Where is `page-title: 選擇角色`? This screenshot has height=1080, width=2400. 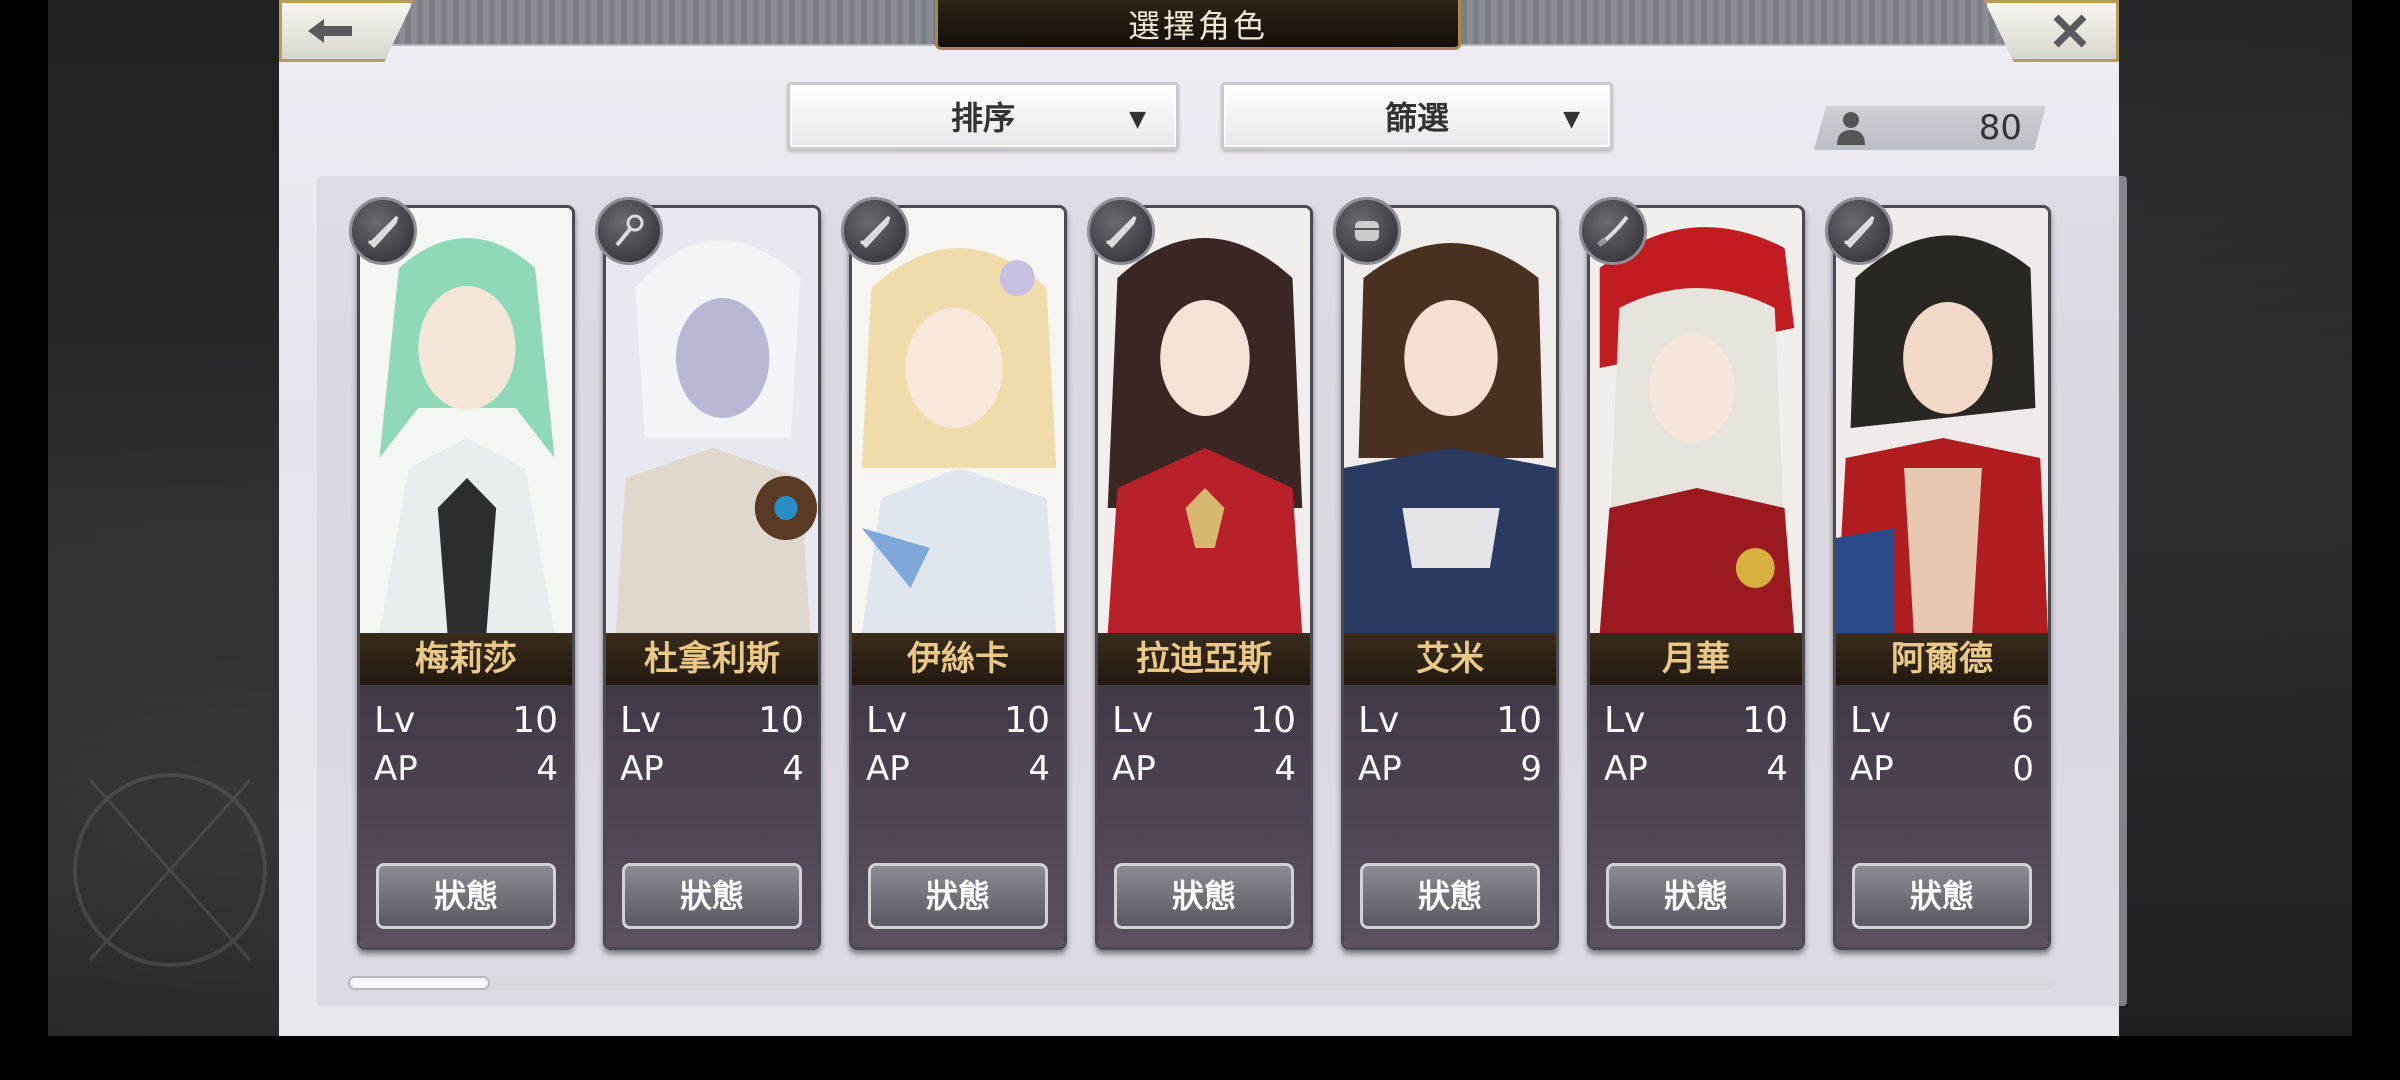
page-title: 選擇角色 is located at coordinates (1198, 25).